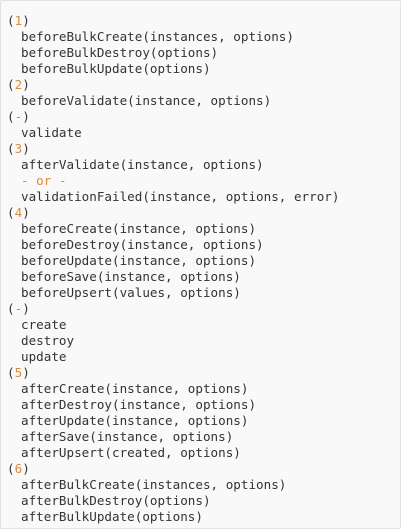  What do you see at coordinates (139, 260) in the screenshot?
I see `hook-signature: beforeUpdate(instance, options)` at bounding box center [139, 260].